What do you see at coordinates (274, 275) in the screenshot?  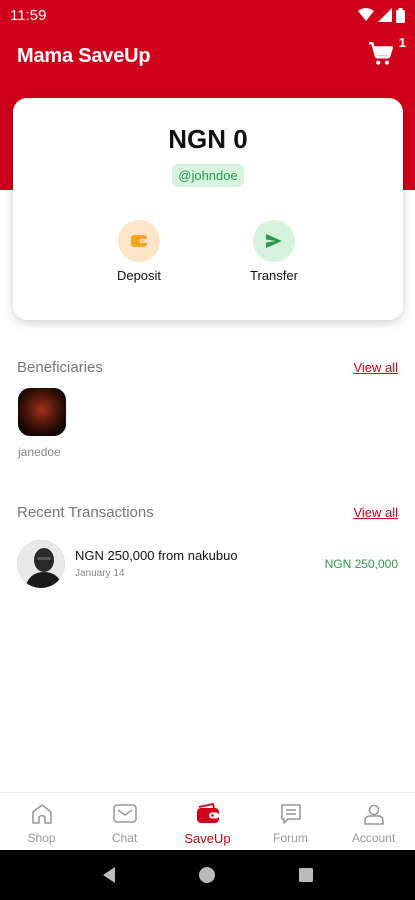 I see `transfer-label: Transfer` at bounding box center [274, 275].